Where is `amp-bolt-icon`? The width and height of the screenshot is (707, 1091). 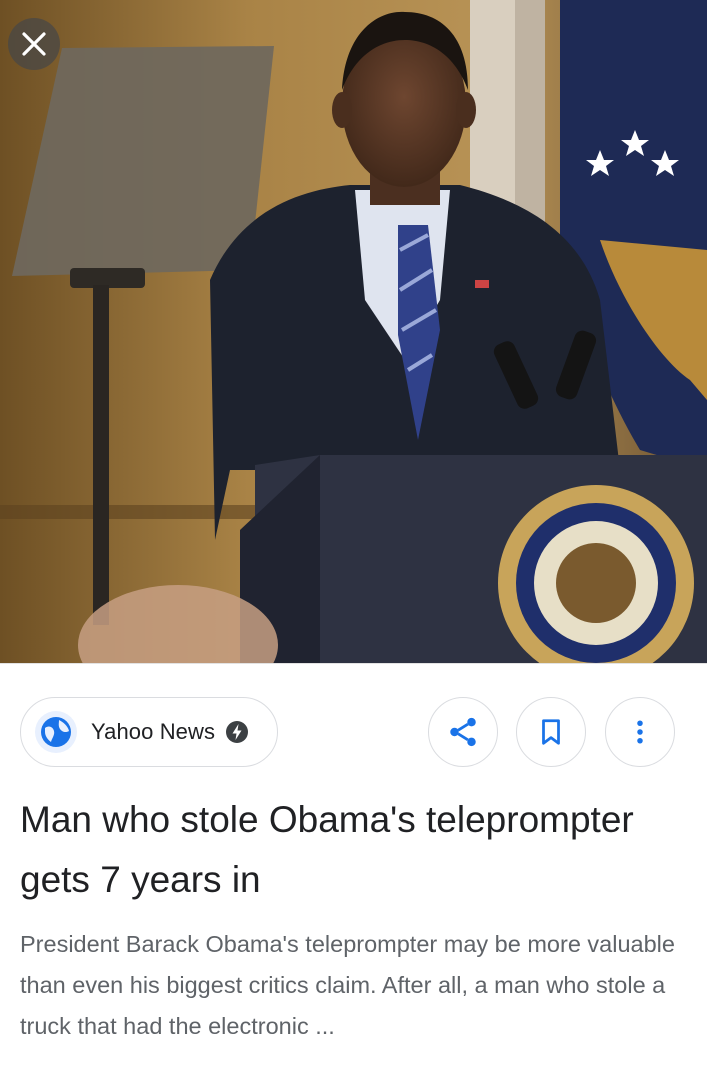 amp-bolt-icon is located at coordinates (237, 732).